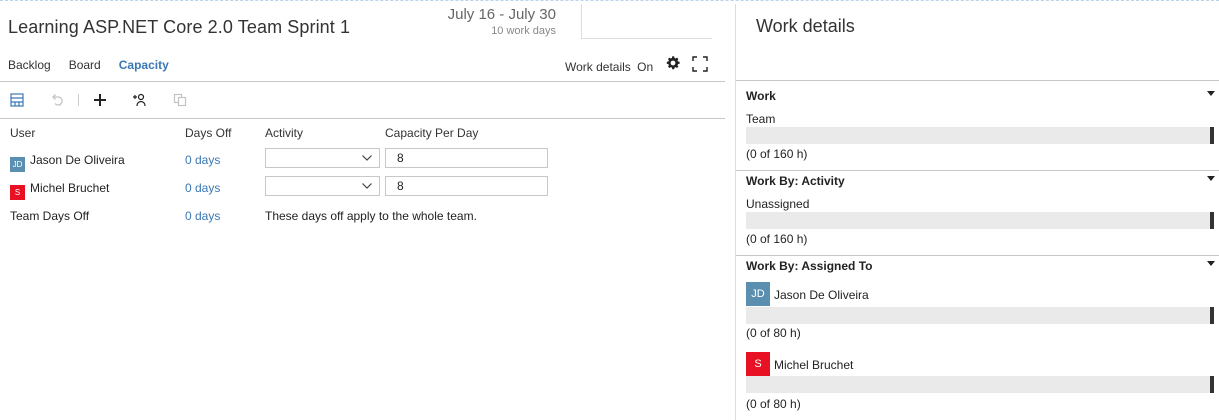 The image size is (1219, 420). I want to click on table-row: S Michel Bruchet 0 days 8, so click(367, 190).